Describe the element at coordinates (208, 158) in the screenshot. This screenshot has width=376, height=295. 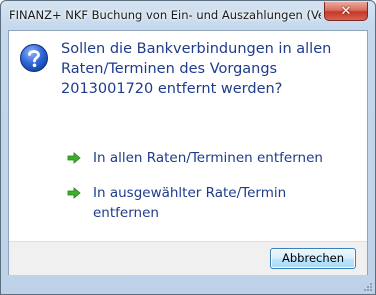
I see `option-line: In allen Raten/Terminen entfernen` at that location.